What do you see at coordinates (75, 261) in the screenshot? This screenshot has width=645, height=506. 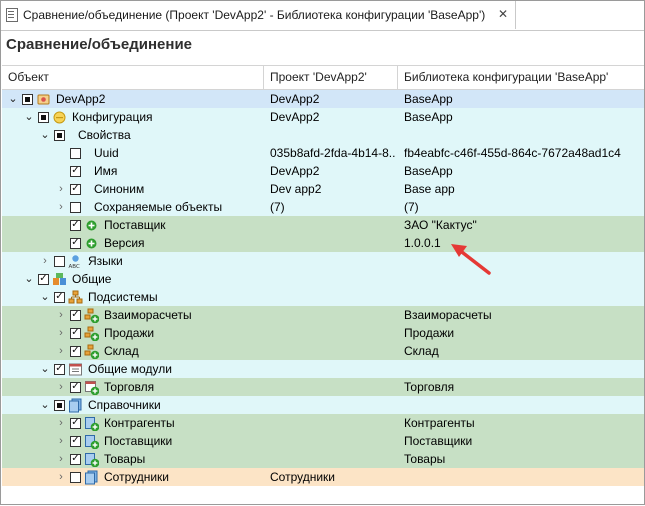 I see `languages-icon: ABC` at bounding box center [75, 261].